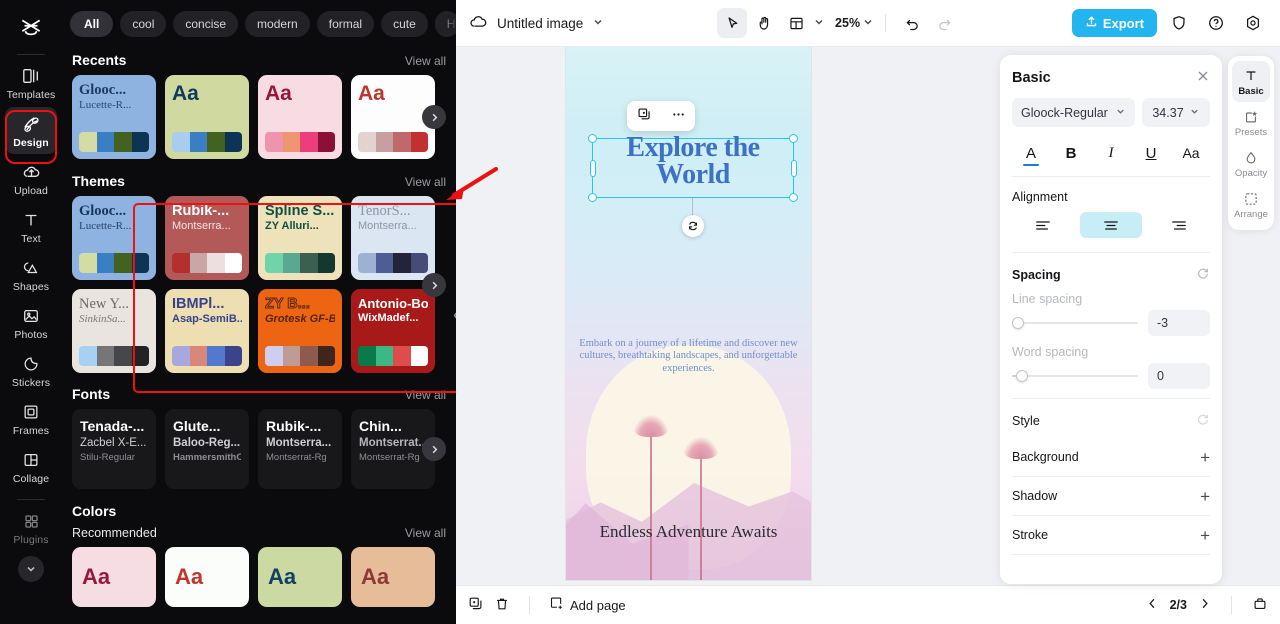 This screenshot has width=1280, height=624. I want to click on tab-presets: Presets, so click(1251, 122).